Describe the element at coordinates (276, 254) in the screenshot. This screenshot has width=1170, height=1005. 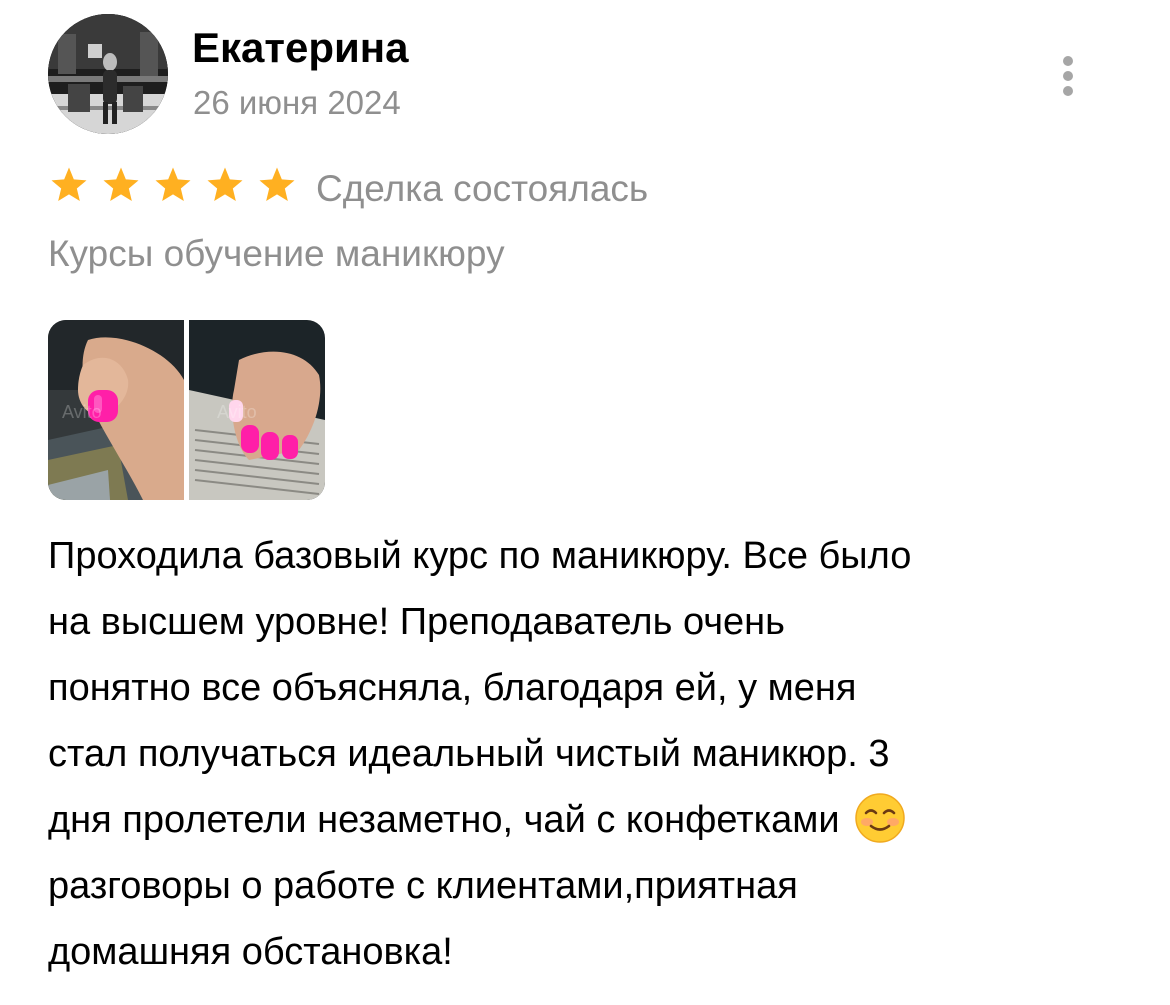
I see `ad-title-link: Курсы обучение маникюру` at that location.